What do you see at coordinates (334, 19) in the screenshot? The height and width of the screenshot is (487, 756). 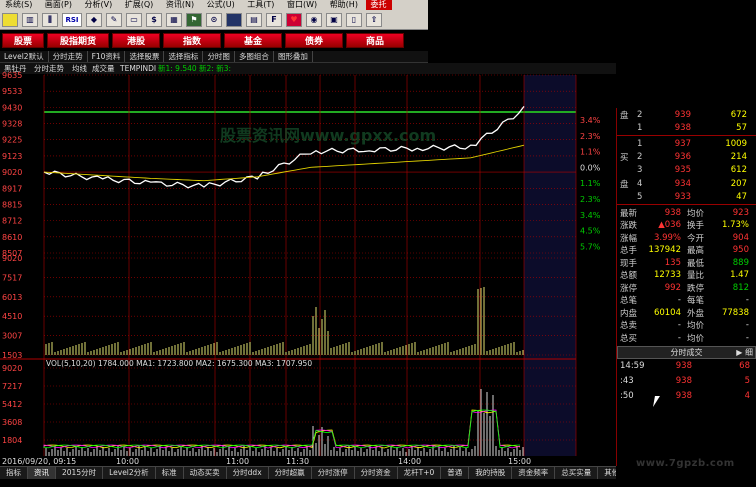 I see `calculator-icon: ▣` at bounding box center [334, 19].